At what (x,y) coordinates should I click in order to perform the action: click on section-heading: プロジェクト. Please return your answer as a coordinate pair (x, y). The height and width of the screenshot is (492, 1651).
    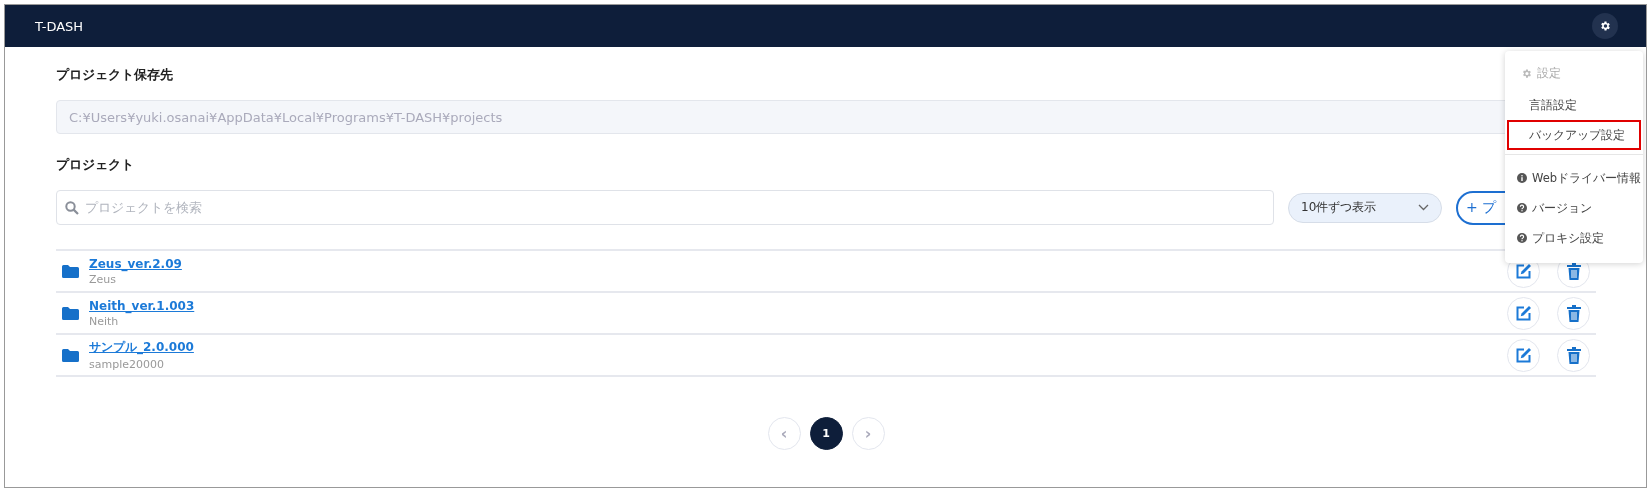
    Looking at the image, I should click on (95, 165).